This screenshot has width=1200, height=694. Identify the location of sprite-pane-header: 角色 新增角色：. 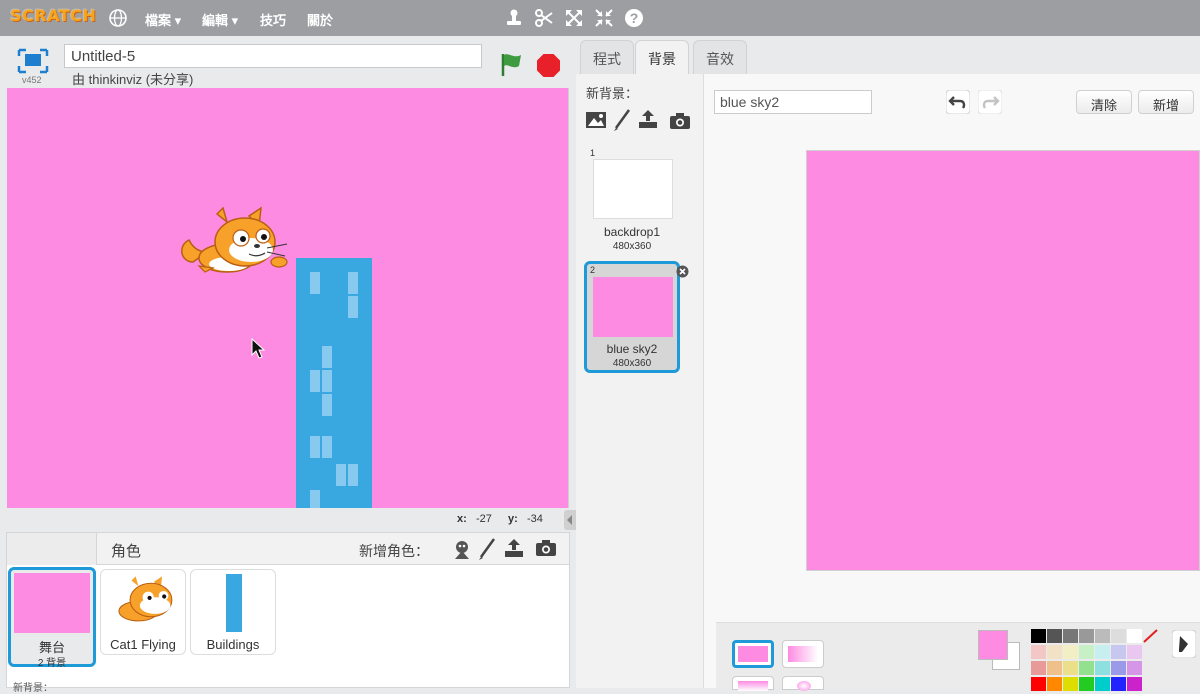
(288, 549).